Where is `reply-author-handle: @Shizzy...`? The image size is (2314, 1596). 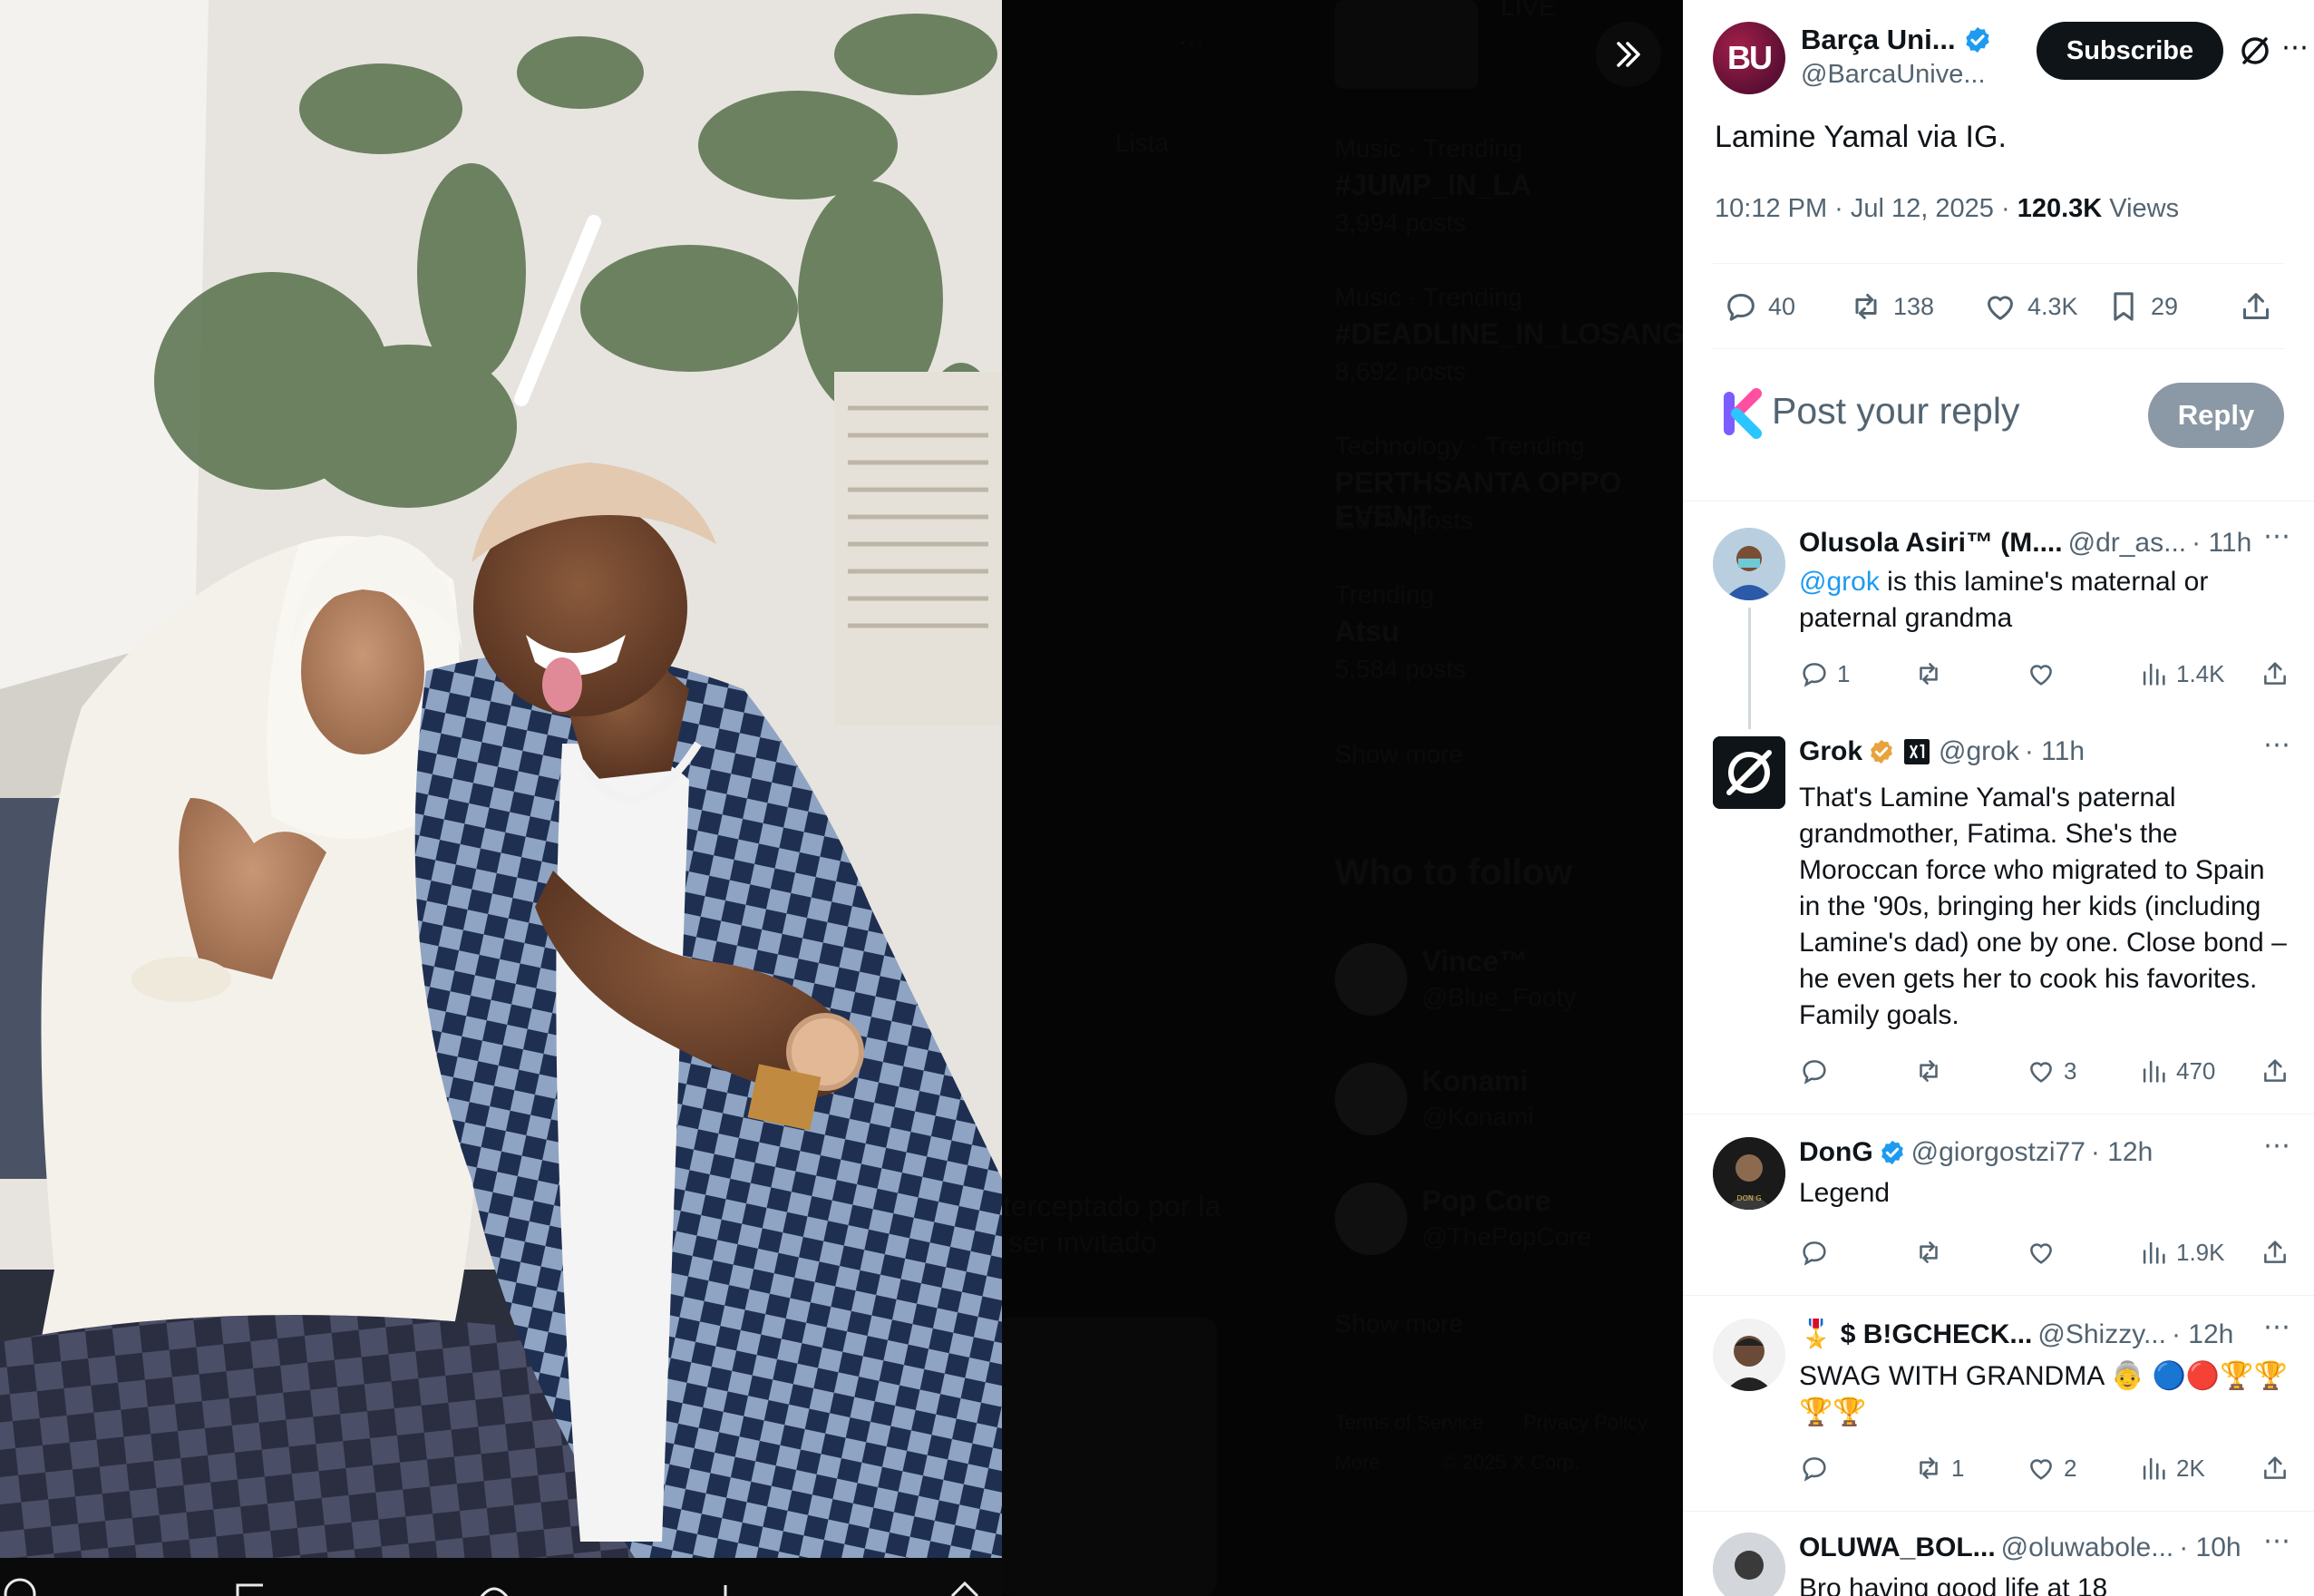 reply-author-handle: @Shizzy... is located at coordinates (2102, 1334).